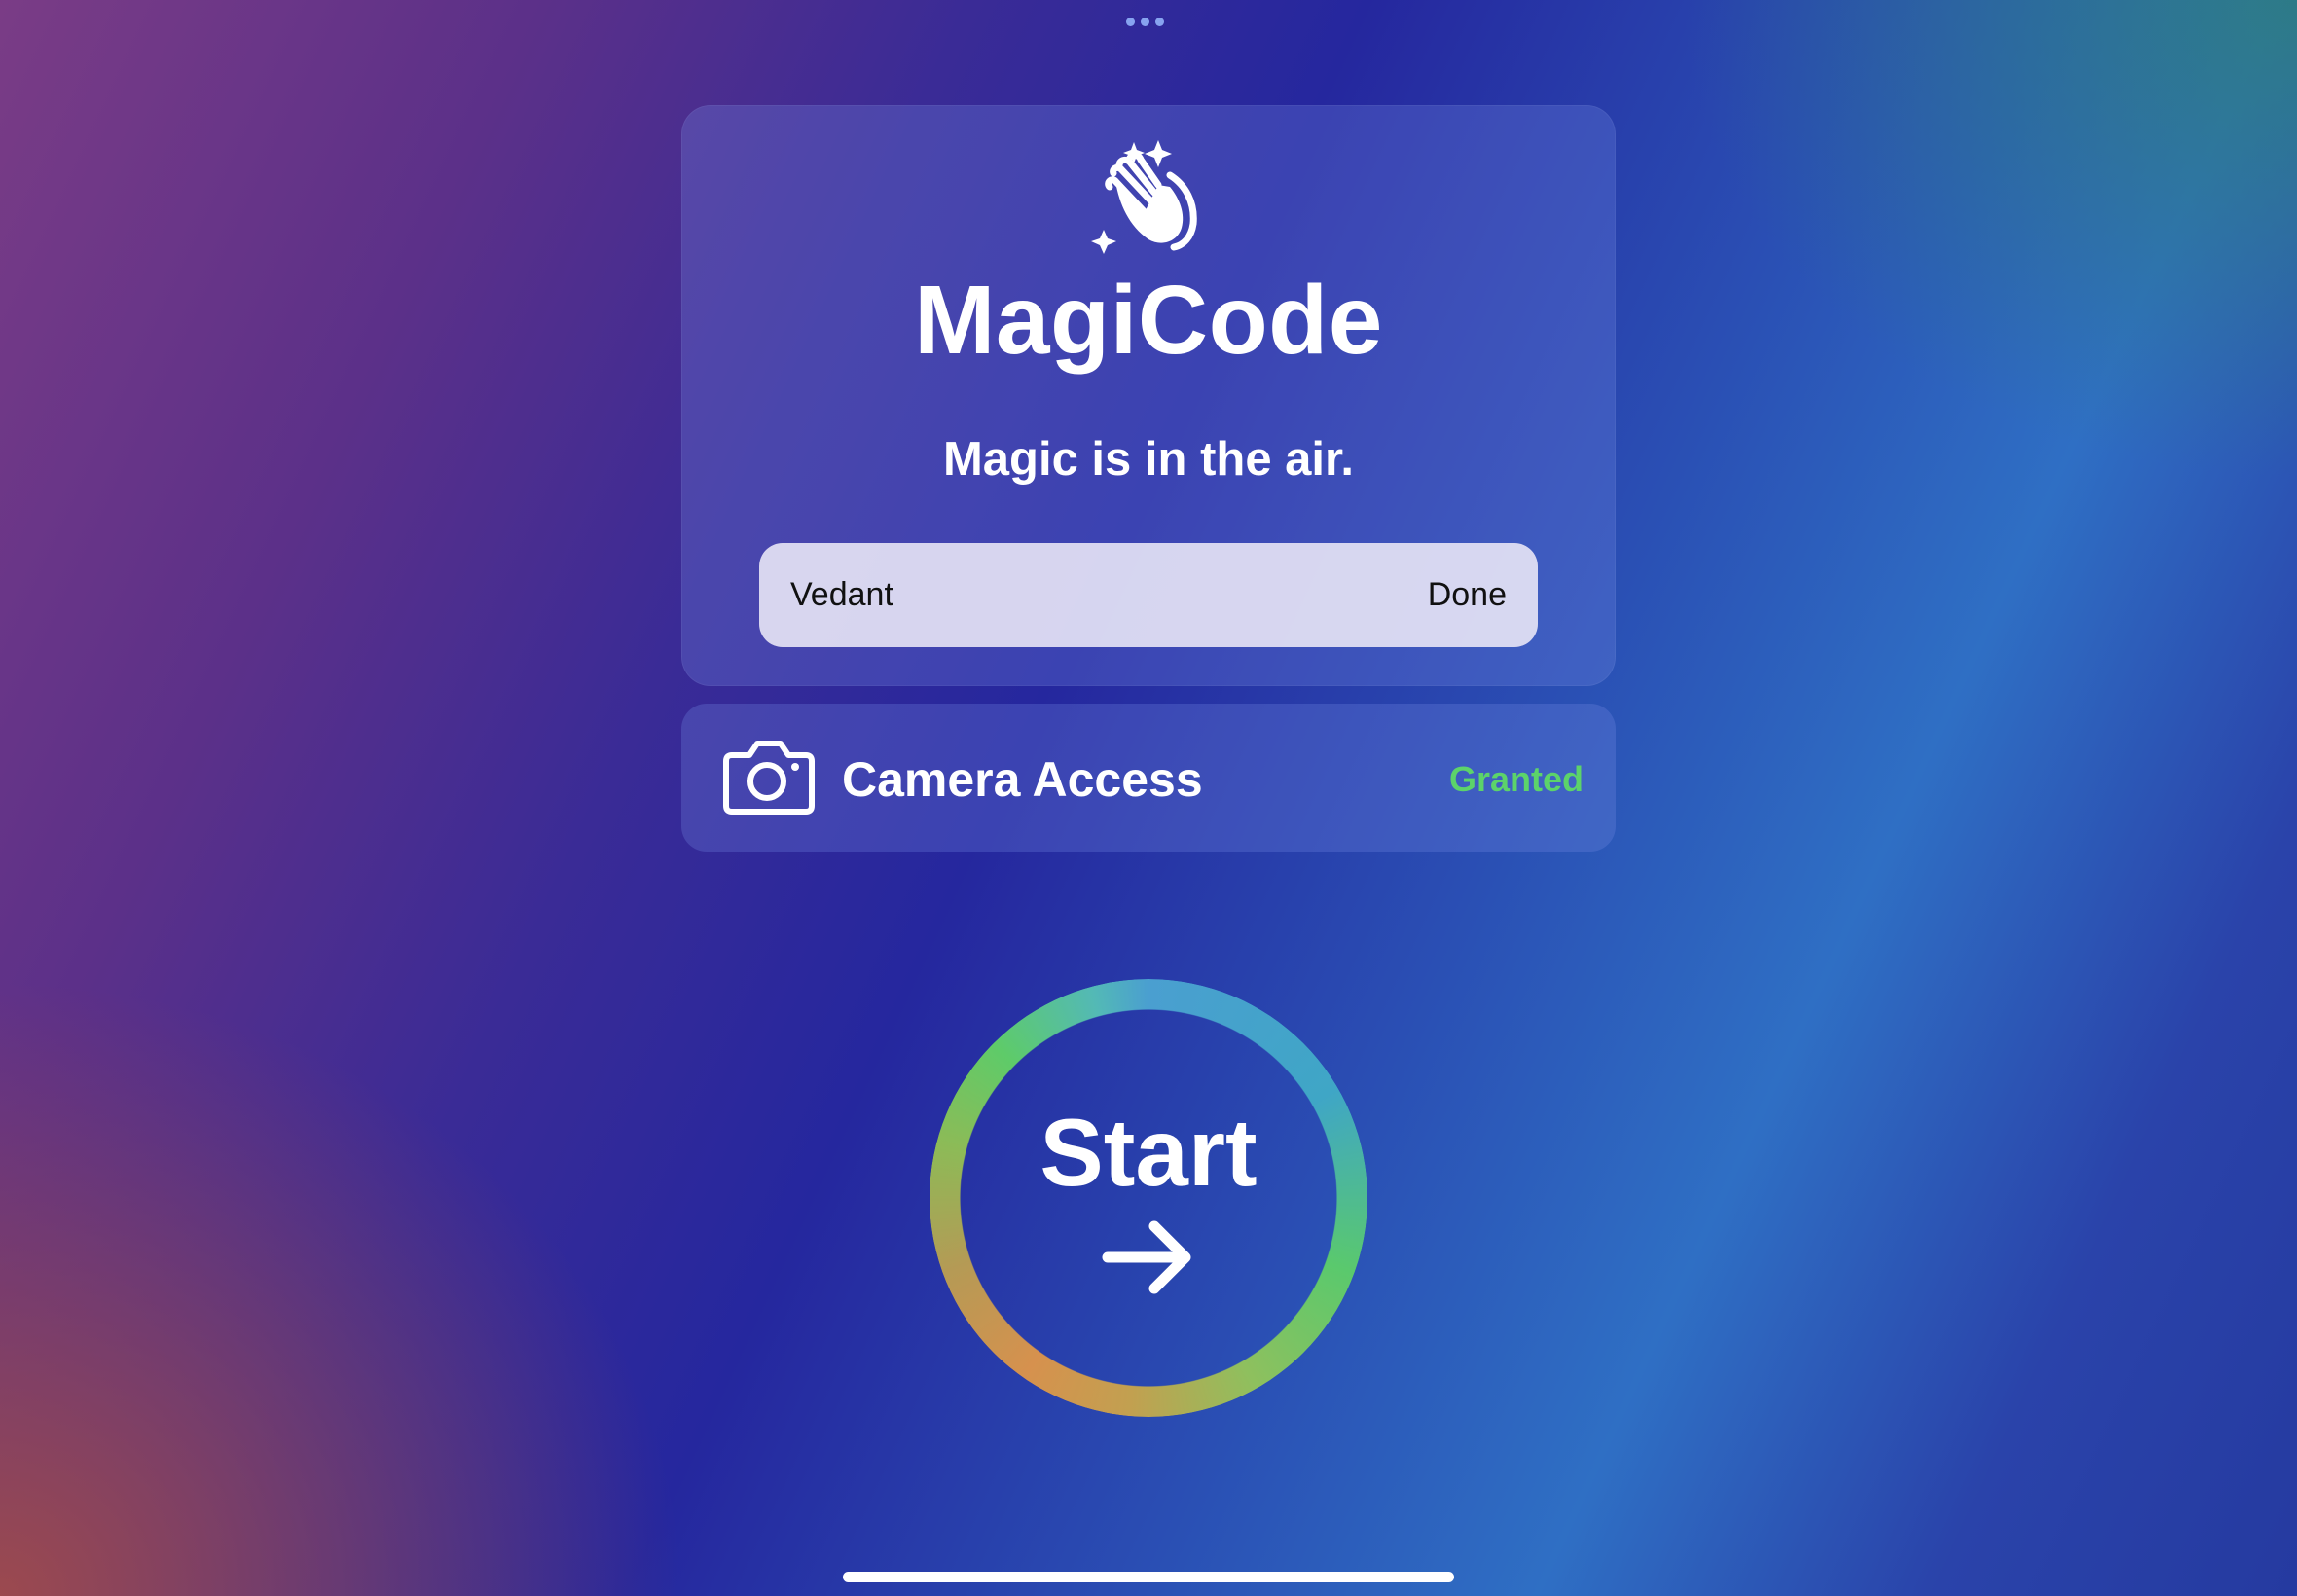  What do you see at coordinates (1148, 320) in the screenshot?
I see `app-title: MagiCode` at bounding box center [1148, 320].